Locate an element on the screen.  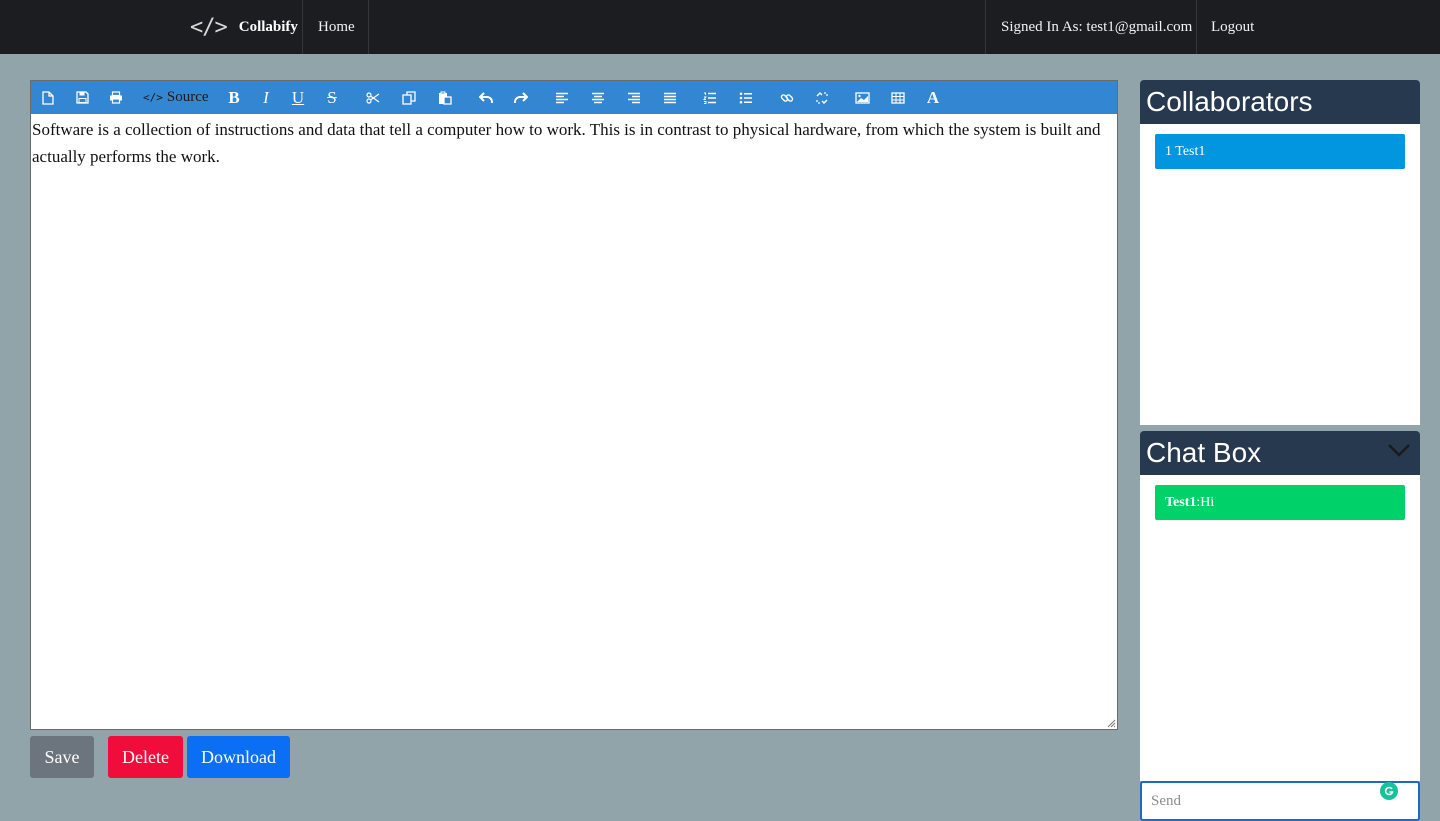
source-icon: </> is located at coordinates (153, 97).